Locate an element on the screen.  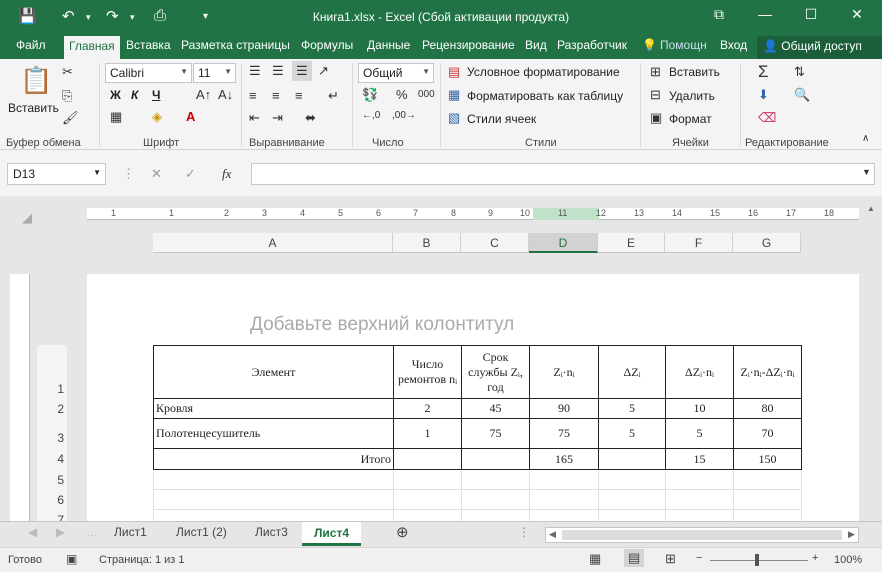
column-header-a: A is located at coordinates (273, 243).